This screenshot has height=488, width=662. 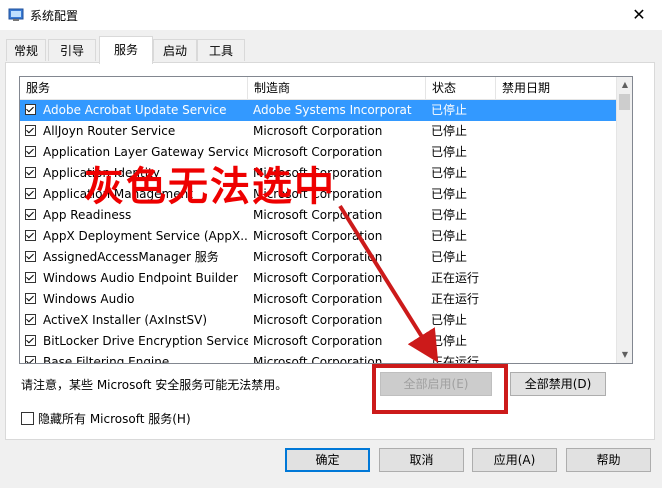 What do you see at coordinates (608, 460) in the screenshot?
I see `help-button: 帮助` at bounding box center [608, 460].